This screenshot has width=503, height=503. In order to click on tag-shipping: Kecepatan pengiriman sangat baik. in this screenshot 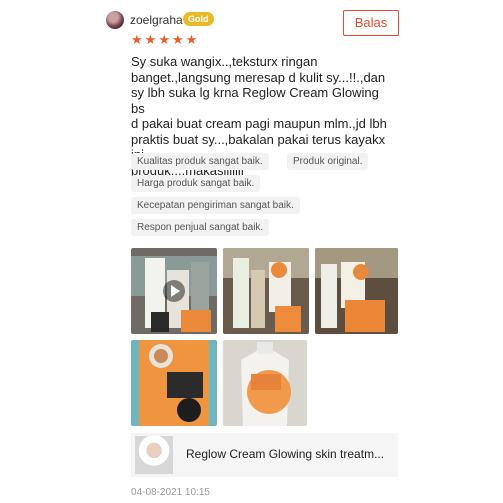, I will do `click(215, 205)`.